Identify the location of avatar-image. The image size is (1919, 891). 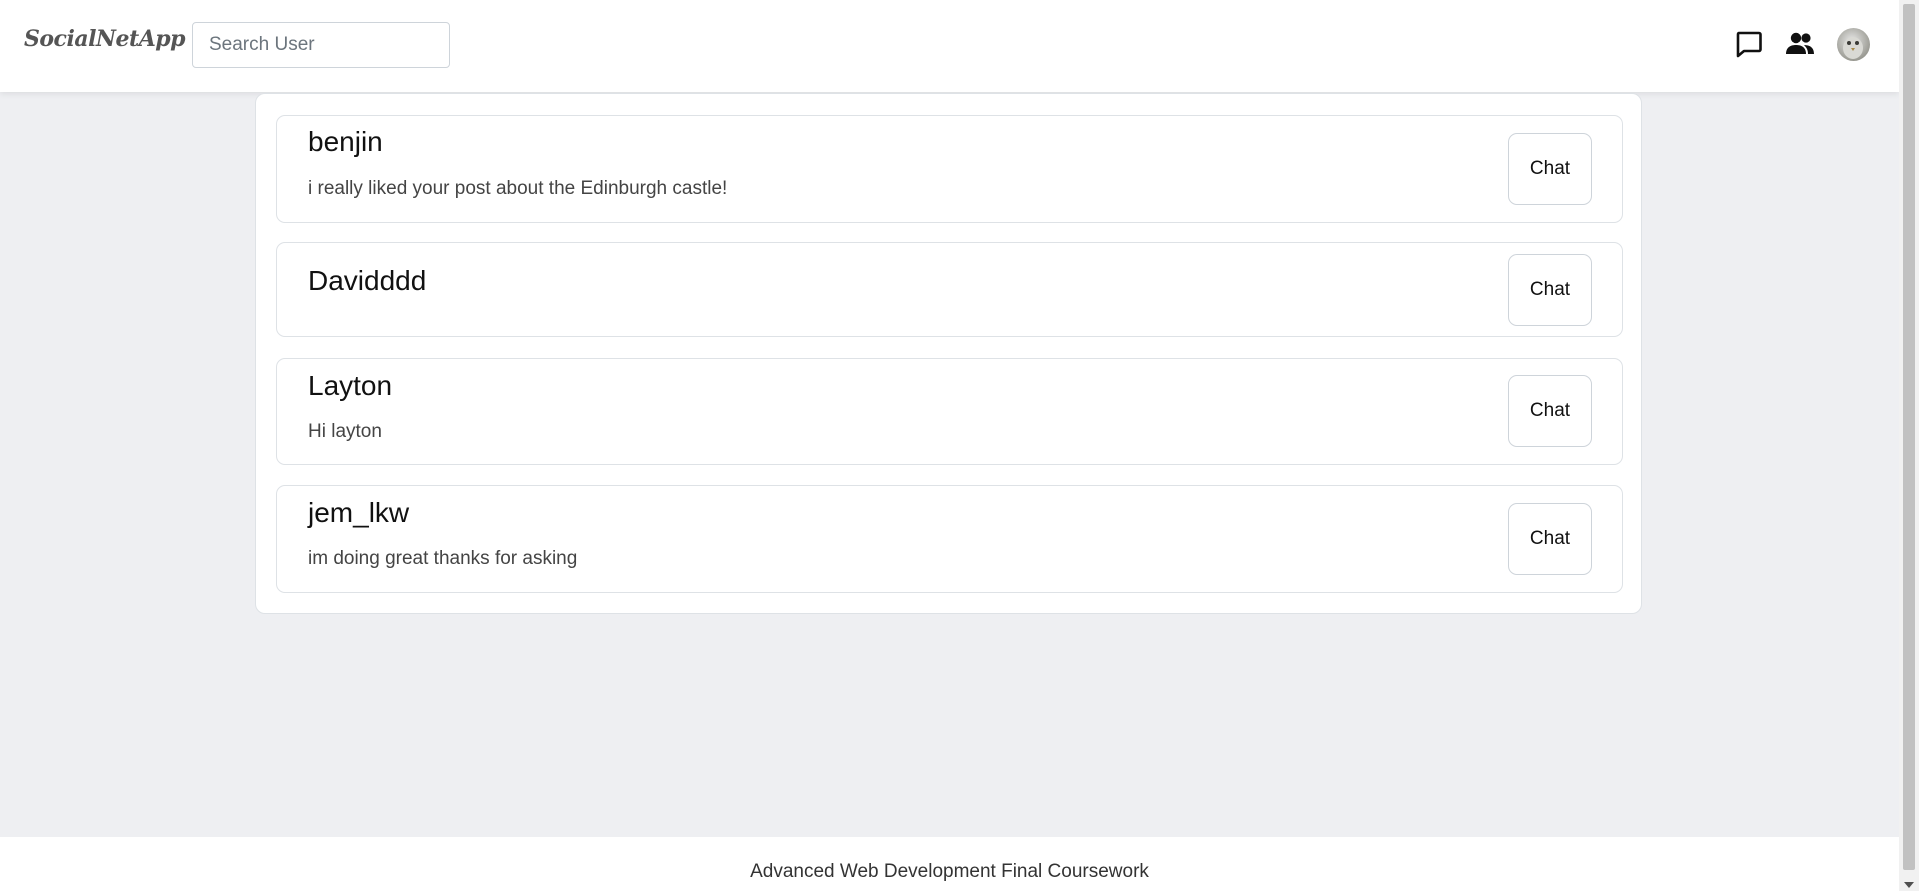
(1853, 48).